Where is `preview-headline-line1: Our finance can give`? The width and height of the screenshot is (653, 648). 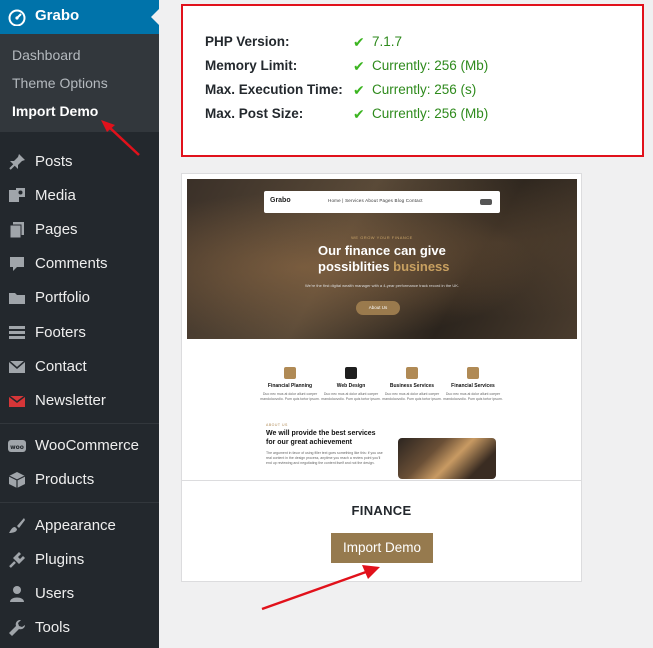
preview-headline-line1: Our finance can give is located at coordinates (382, 250).